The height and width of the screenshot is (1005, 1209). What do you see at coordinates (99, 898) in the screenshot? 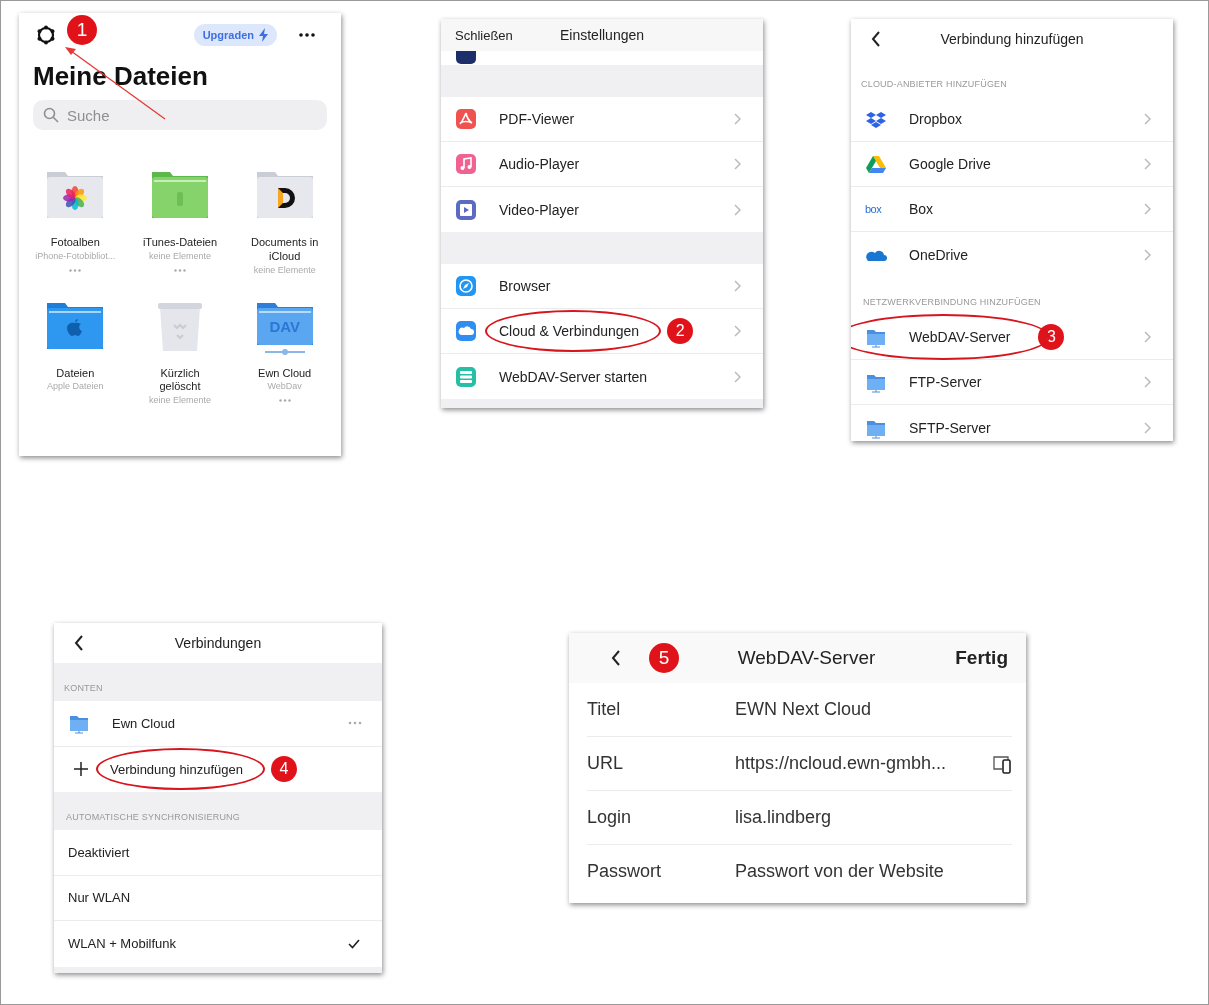
I see `row-label: Nur WLAN` at bounding box center [99, 898].